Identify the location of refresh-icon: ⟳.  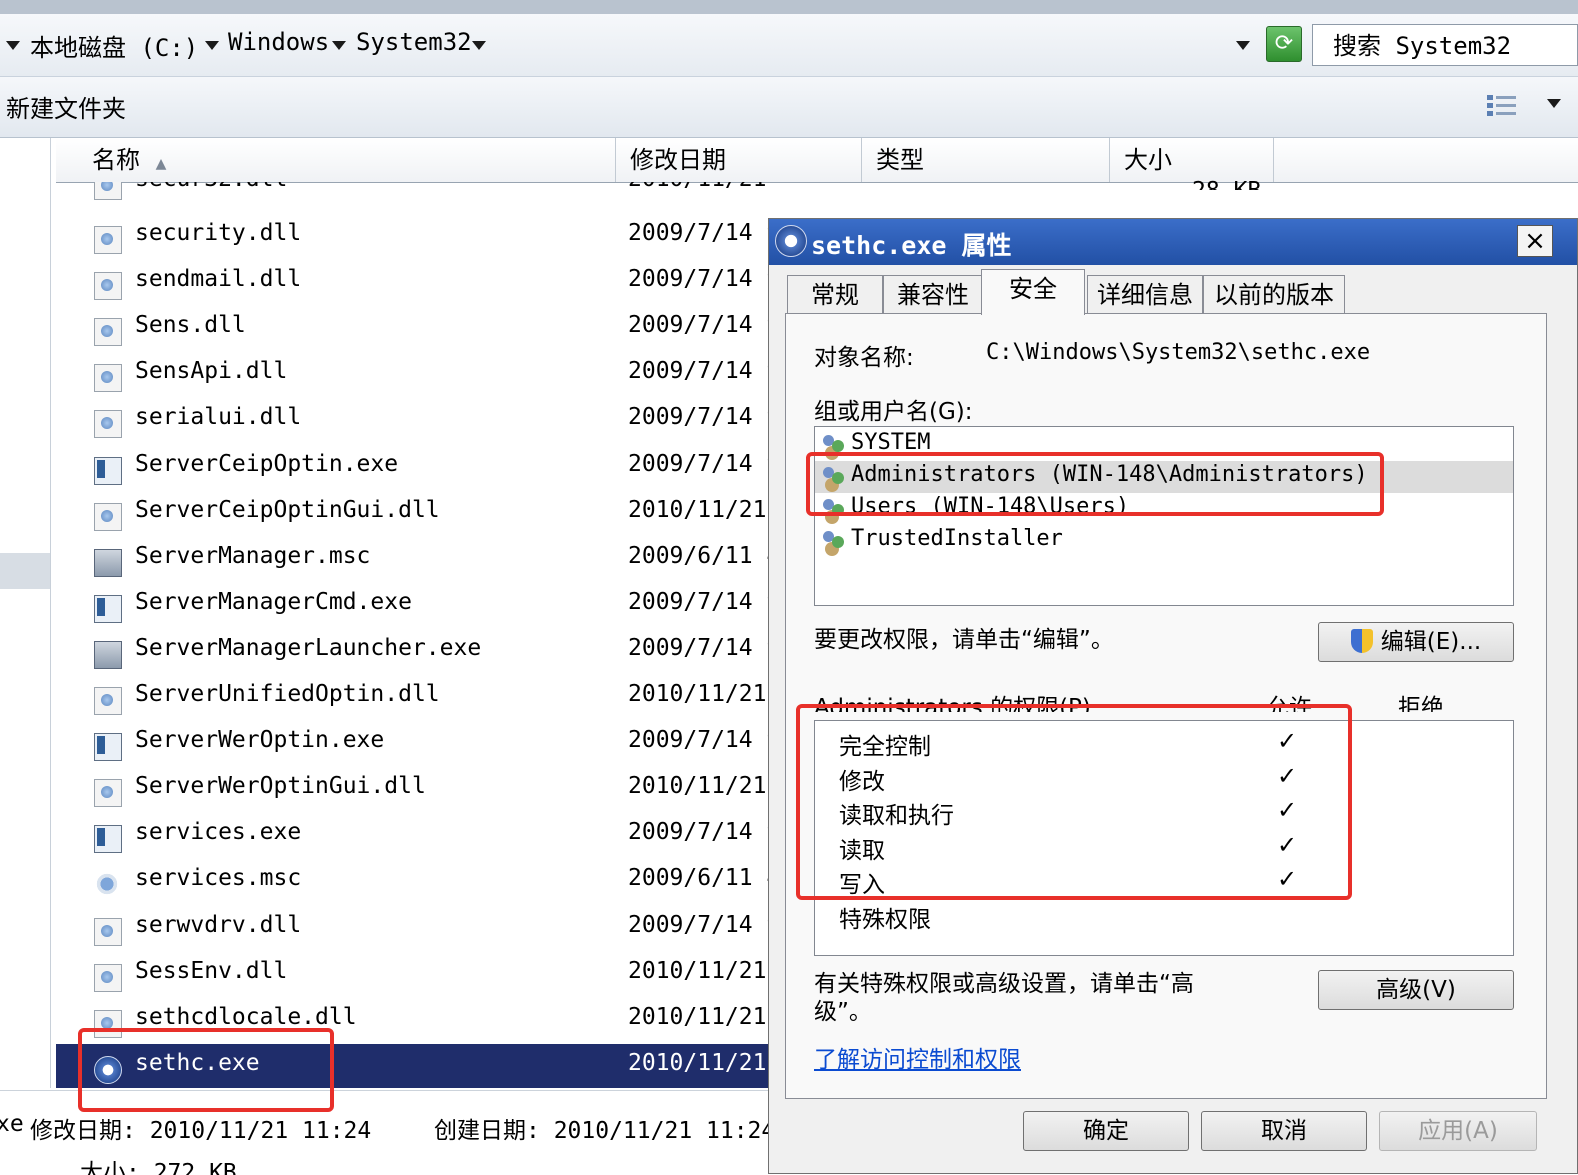
(1284, 44).